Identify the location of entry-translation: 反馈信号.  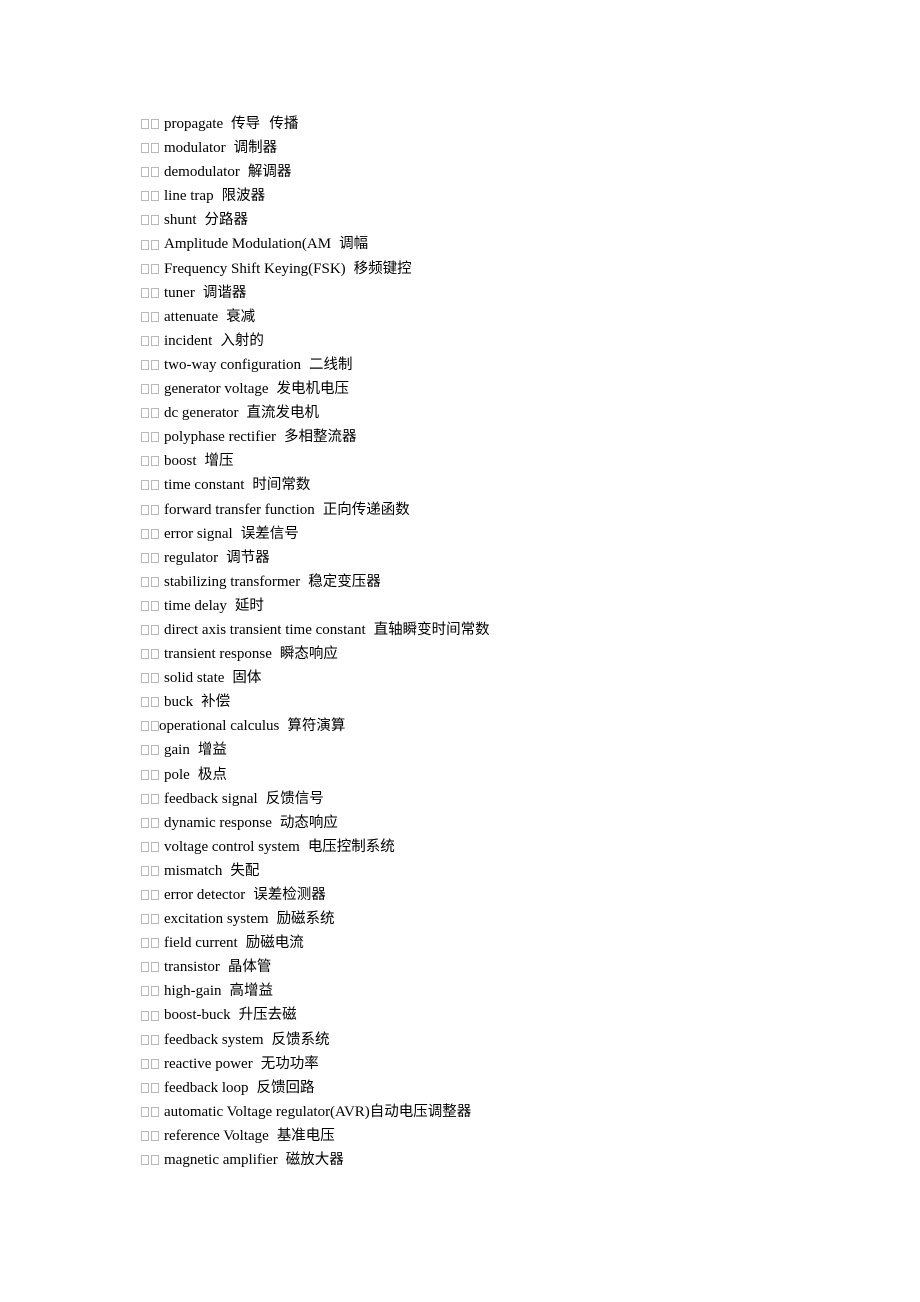
(294, 798).